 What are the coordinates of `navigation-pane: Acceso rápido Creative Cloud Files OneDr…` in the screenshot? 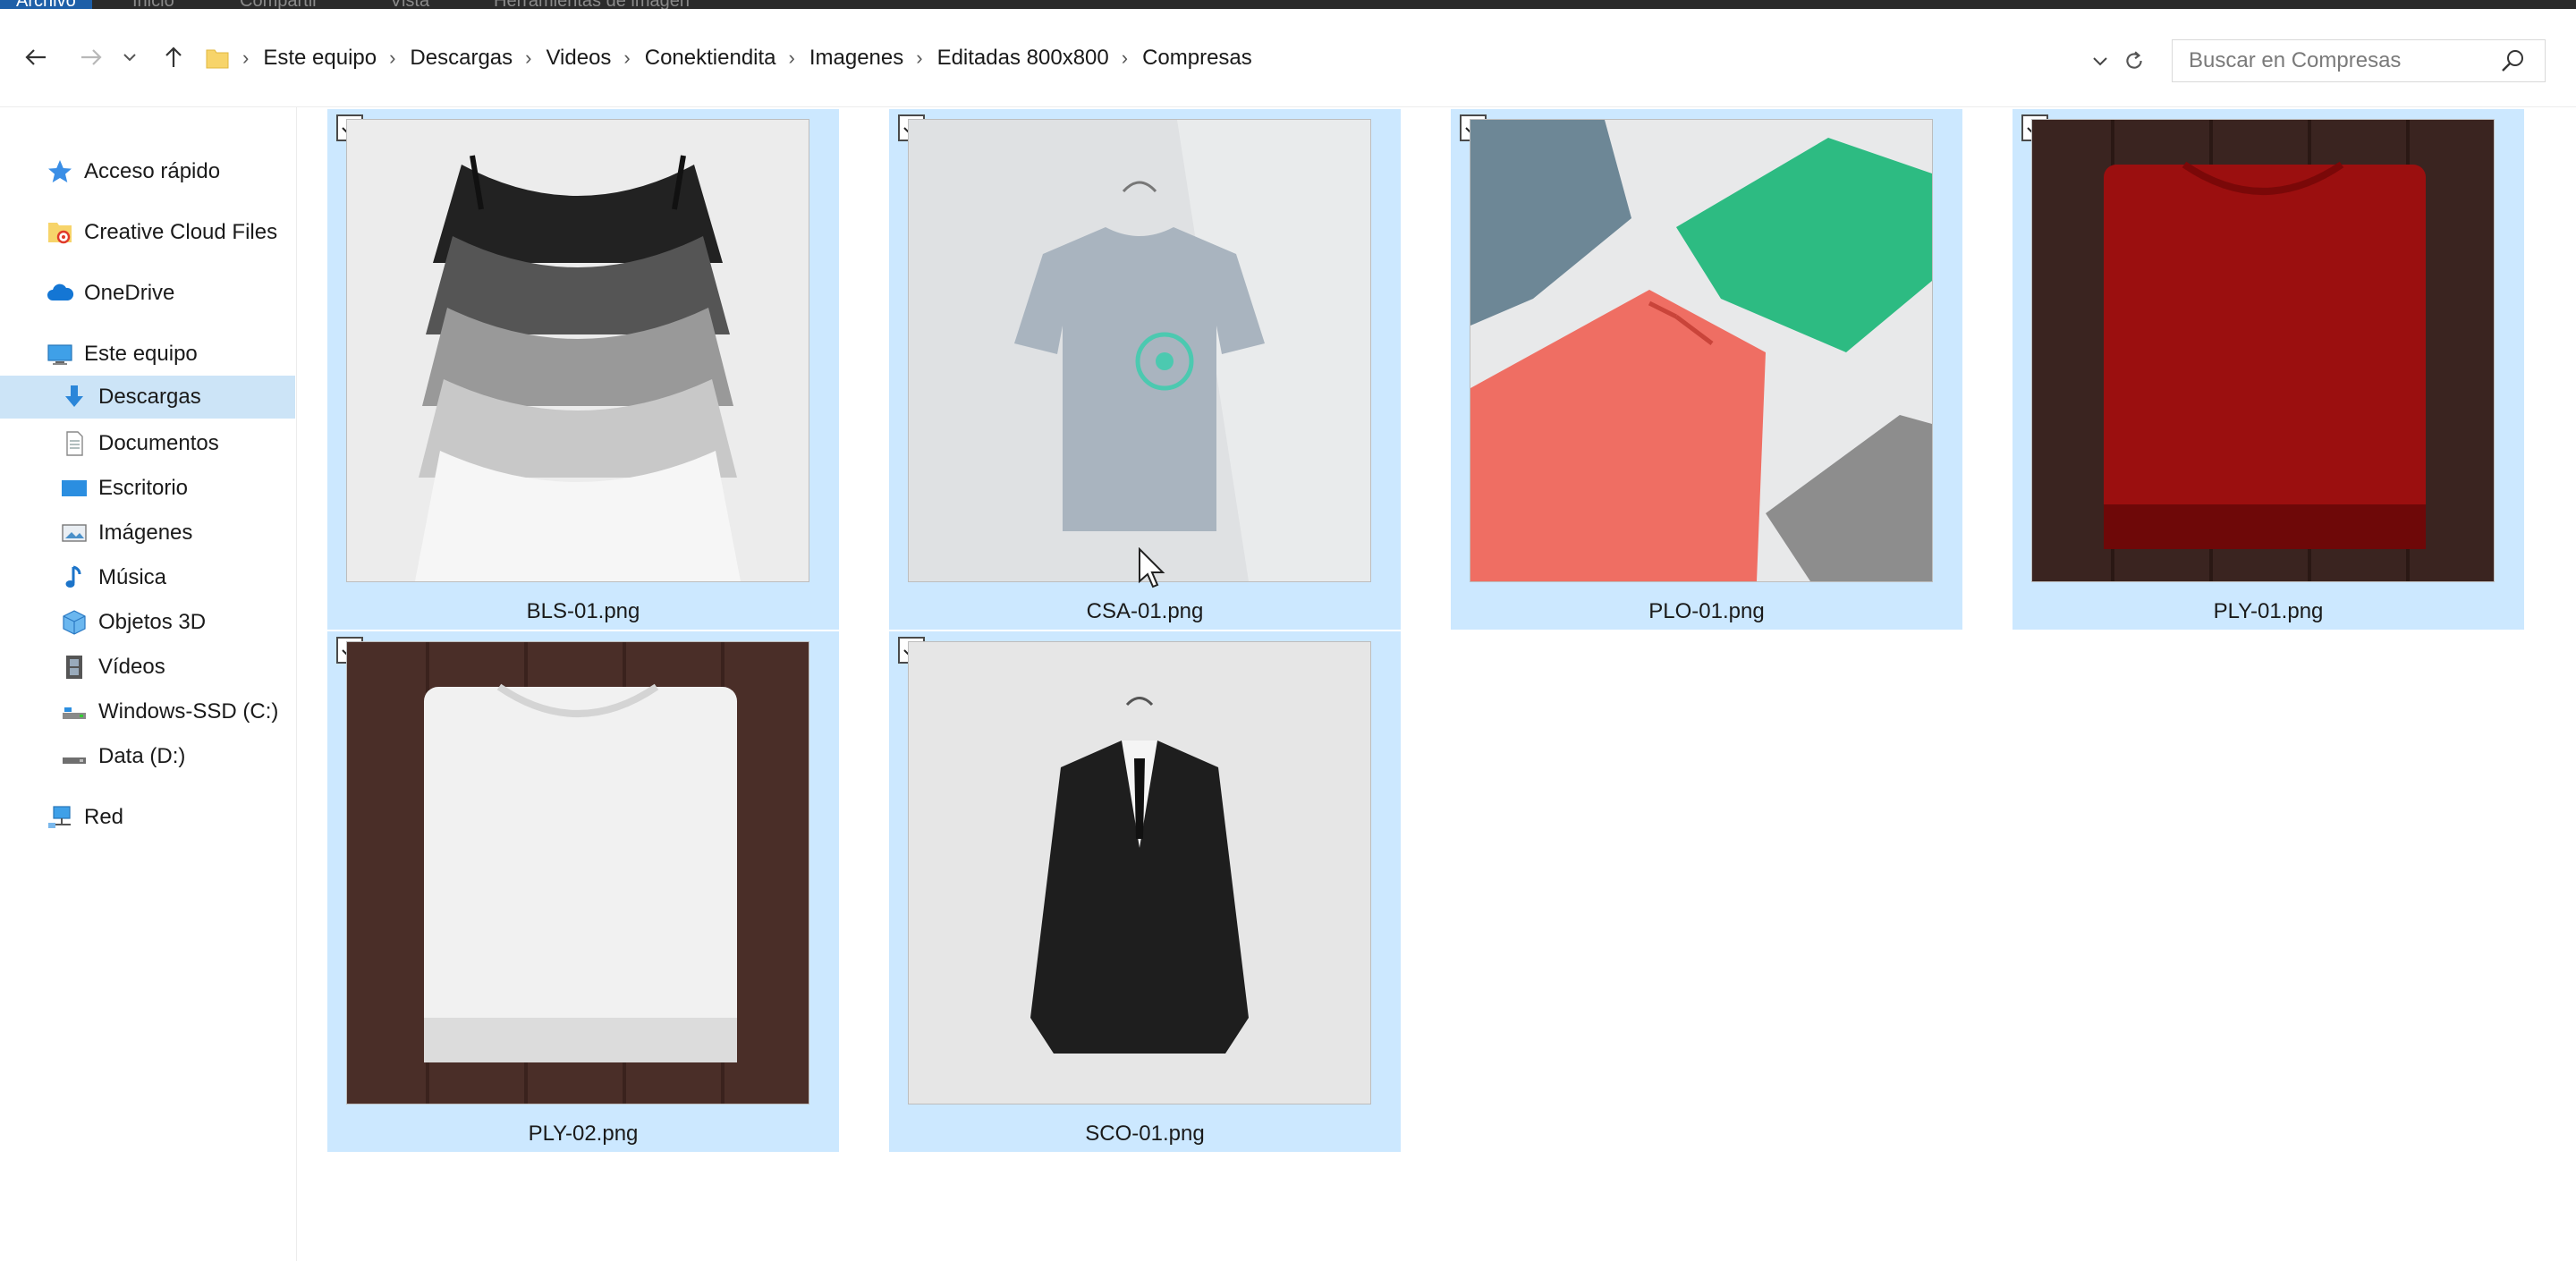 It's located at (148, 684).